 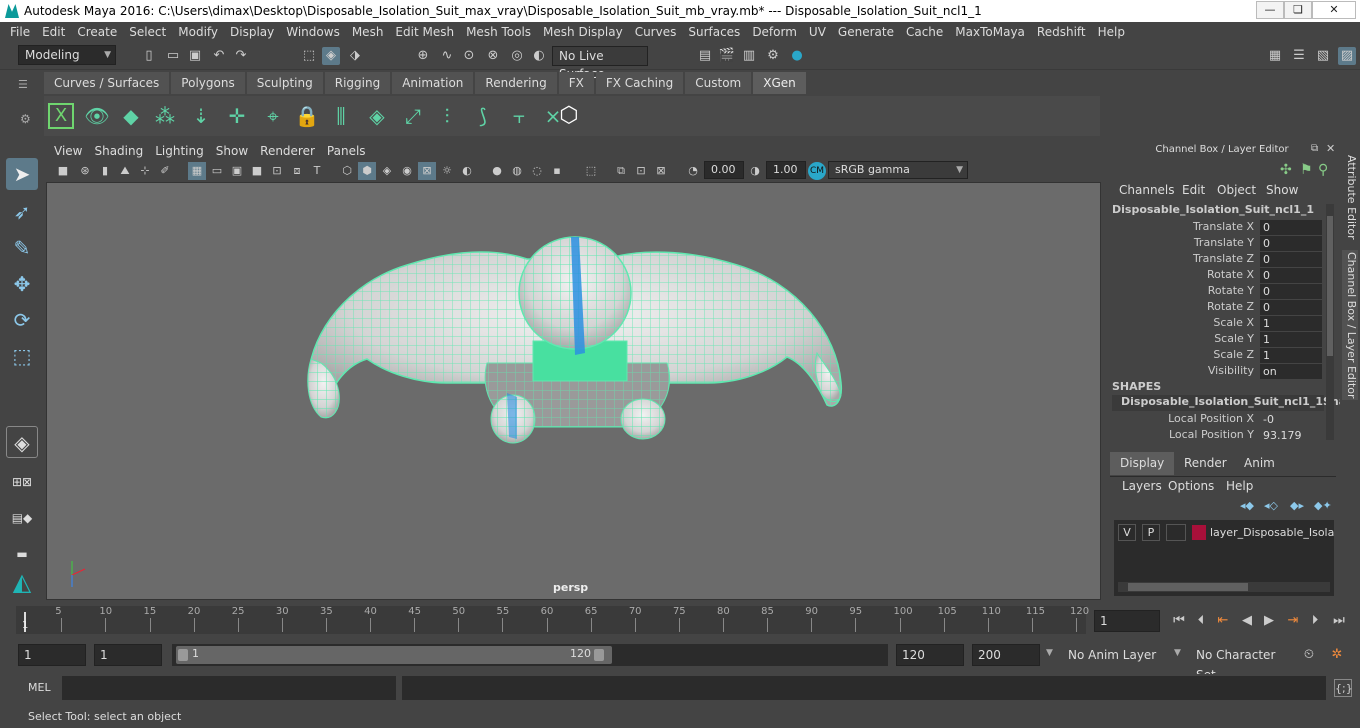 What do you see at coordinates (483, 116) in the screenshot?
I see `xgen-brush-icon: ⟆` at bounding box center [483, 116].